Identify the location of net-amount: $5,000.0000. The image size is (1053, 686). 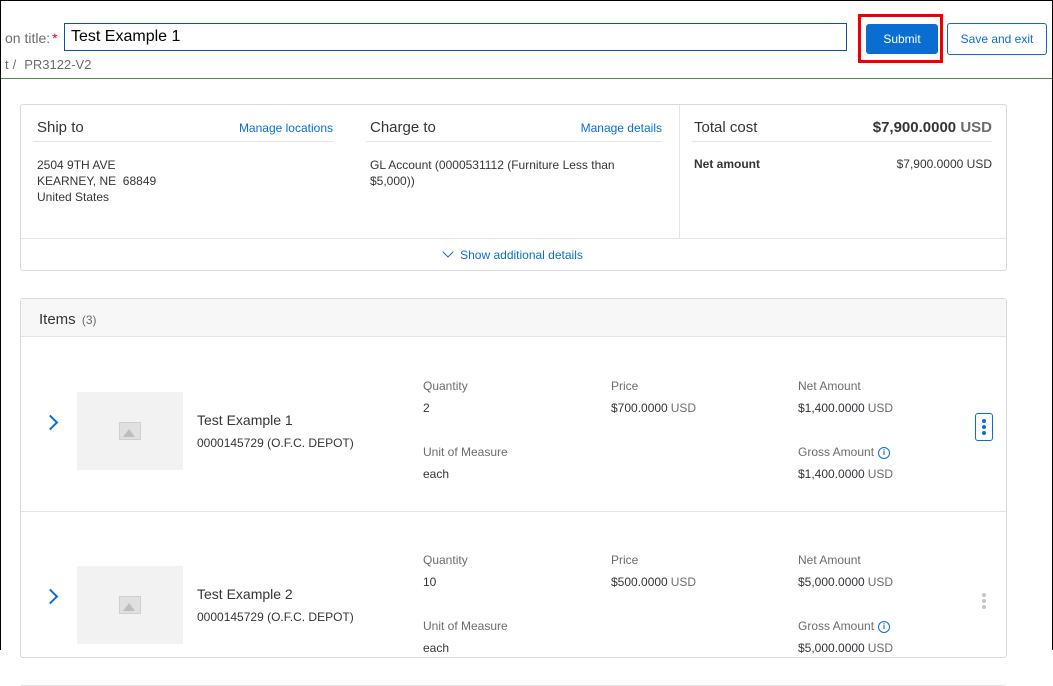
(831, 582).